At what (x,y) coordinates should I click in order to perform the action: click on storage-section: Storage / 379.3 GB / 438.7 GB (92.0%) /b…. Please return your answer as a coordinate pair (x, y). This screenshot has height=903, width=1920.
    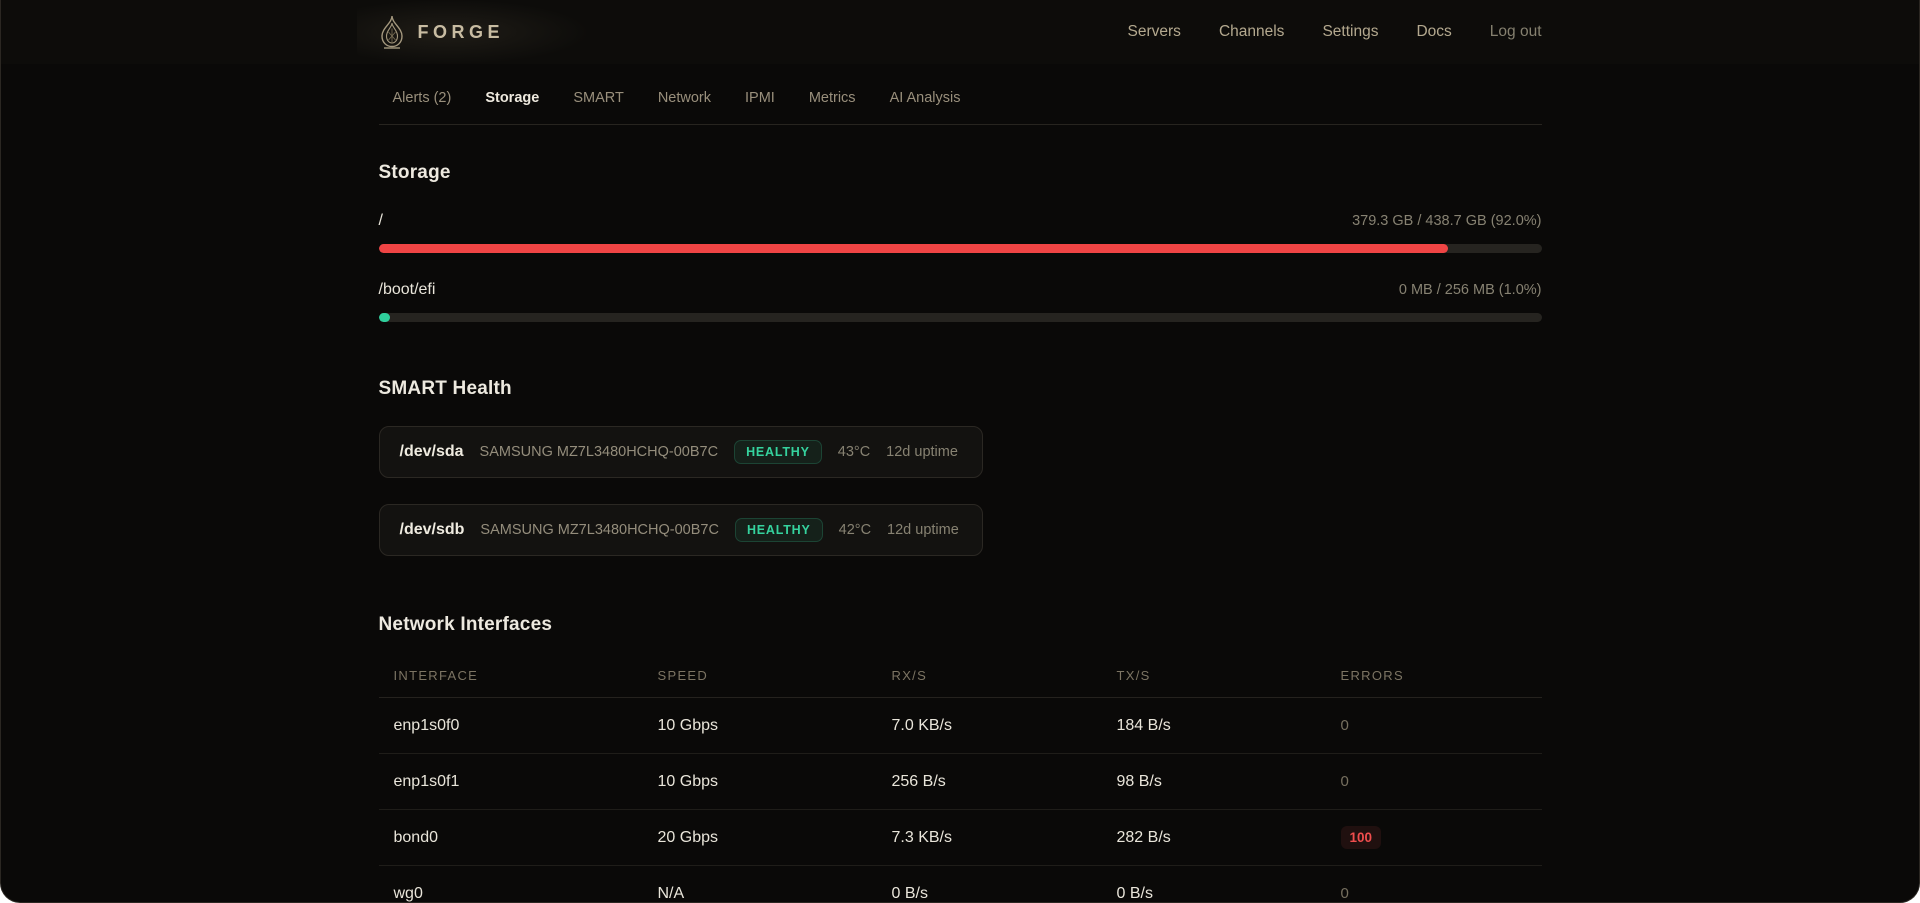
    Looking at the image, I should click on (960, 242).